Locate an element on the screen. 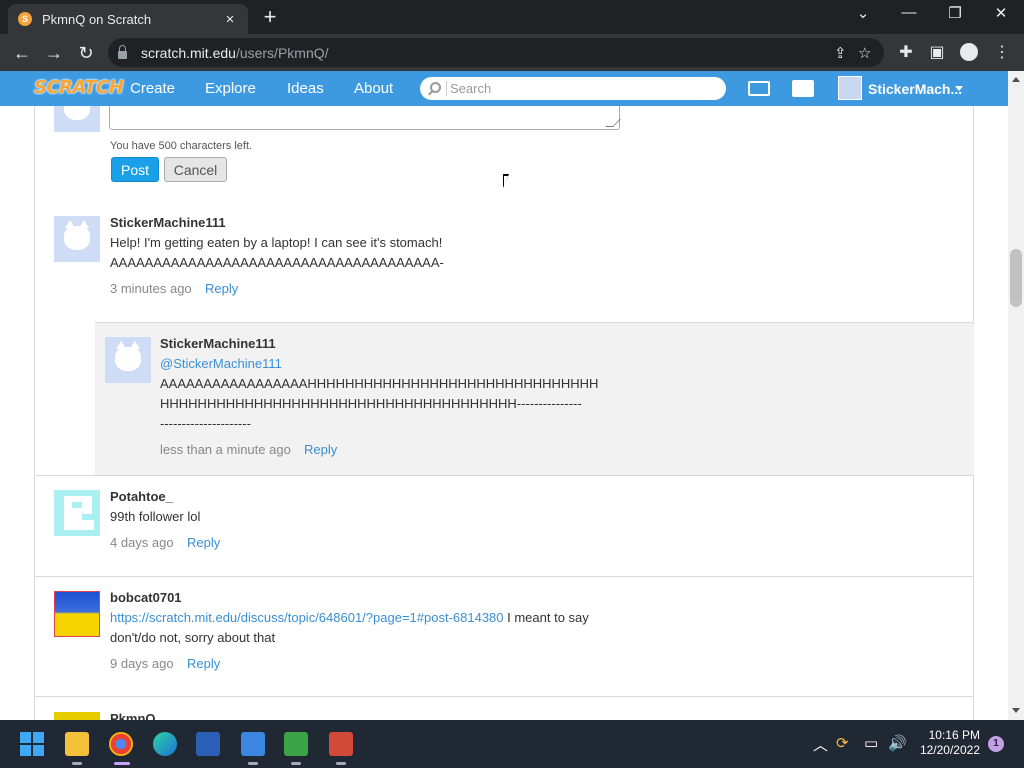 This screenshot has height=768, width=1024. clock-date: 12/20/2022 is located at coordinates (949, 750).